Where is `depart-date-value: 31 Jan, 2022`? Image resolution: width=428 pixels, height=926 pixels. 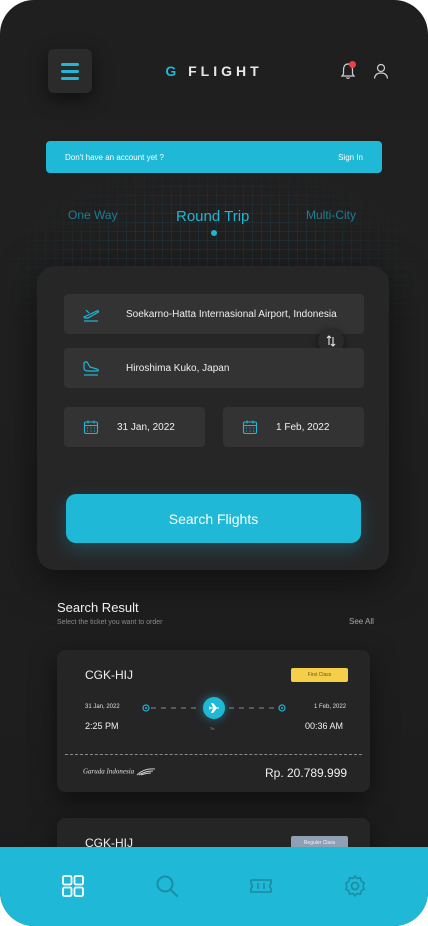 depart-date-value: 31 Jan, 2022 is located at coordinates (146, 427).